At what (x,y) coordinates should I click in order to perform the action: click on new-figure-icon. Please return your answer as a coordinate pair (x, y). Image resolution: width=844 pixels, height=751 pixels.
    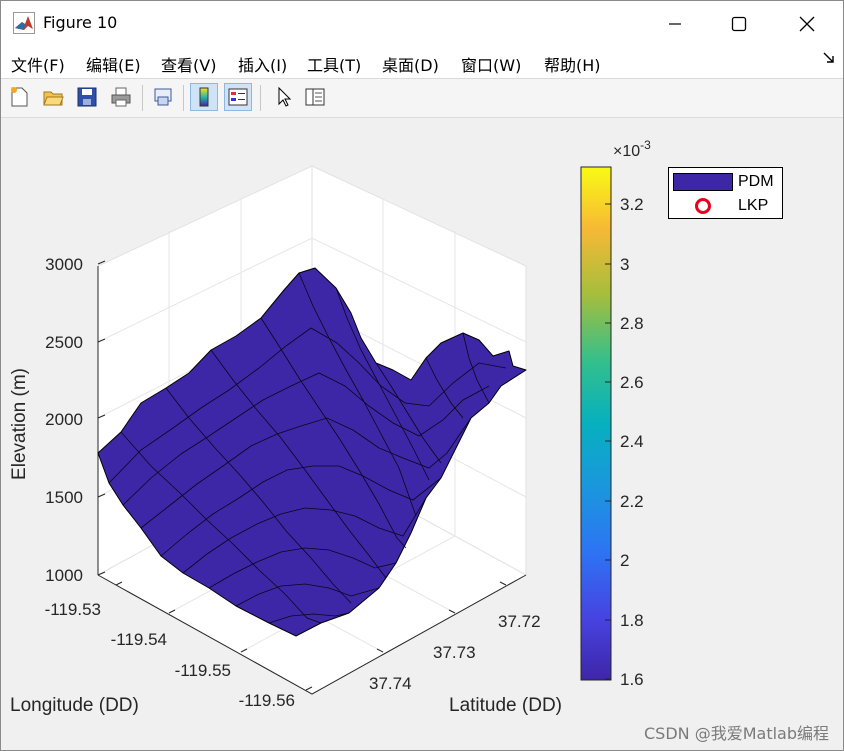
    Looking at the image, I should click on (19, 97).